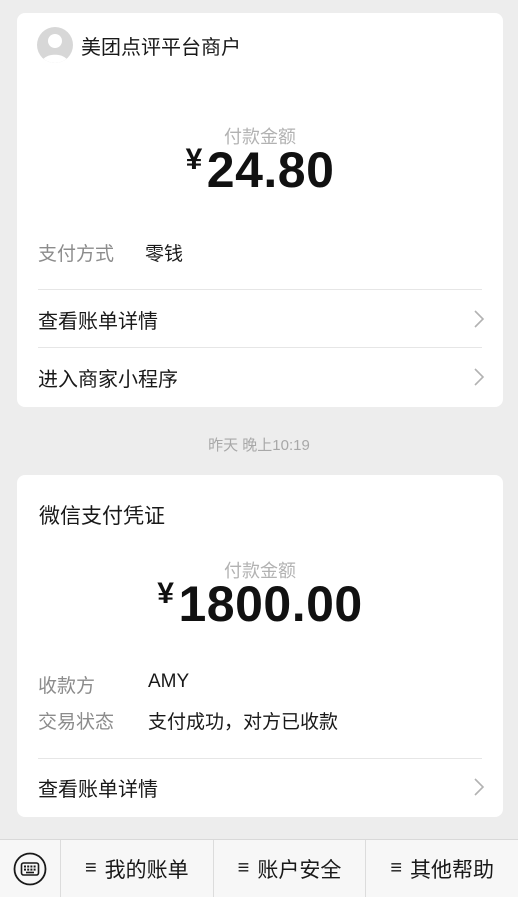 Image resolution: width=518 pixels, height=897 pixels. I want to click on payment-amount: ¥1800.00, so click(260, 604).